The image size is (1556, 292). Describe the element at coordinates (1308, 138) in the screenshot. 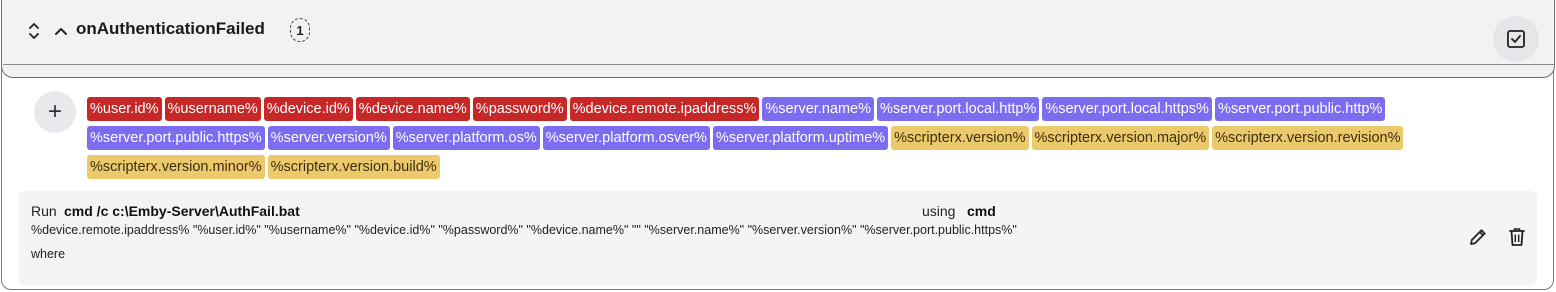

I see `variable-tag: %scripterx.version.revision%` at that location.